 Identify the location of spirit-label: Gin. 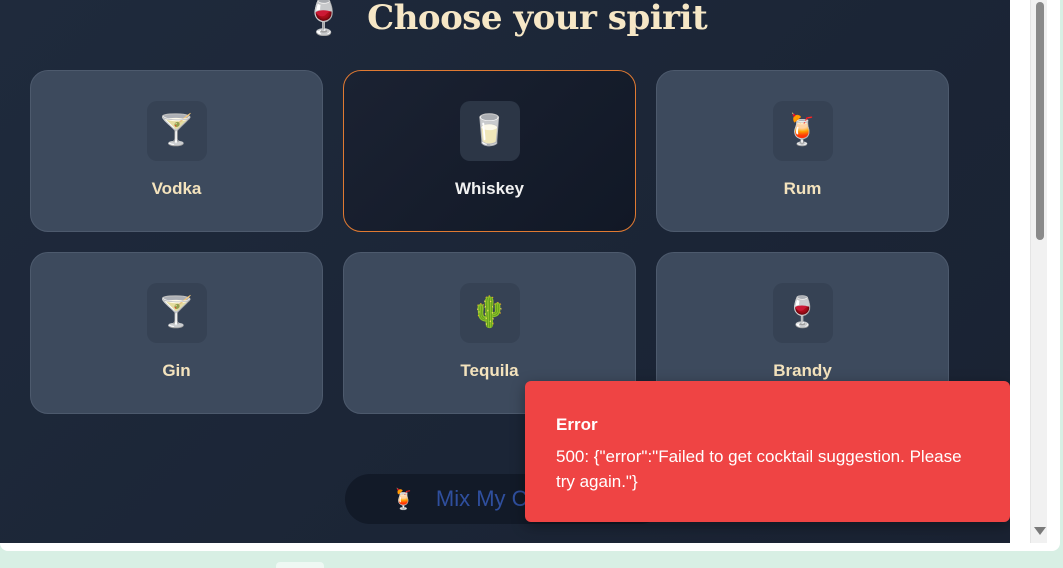
(176, 370).